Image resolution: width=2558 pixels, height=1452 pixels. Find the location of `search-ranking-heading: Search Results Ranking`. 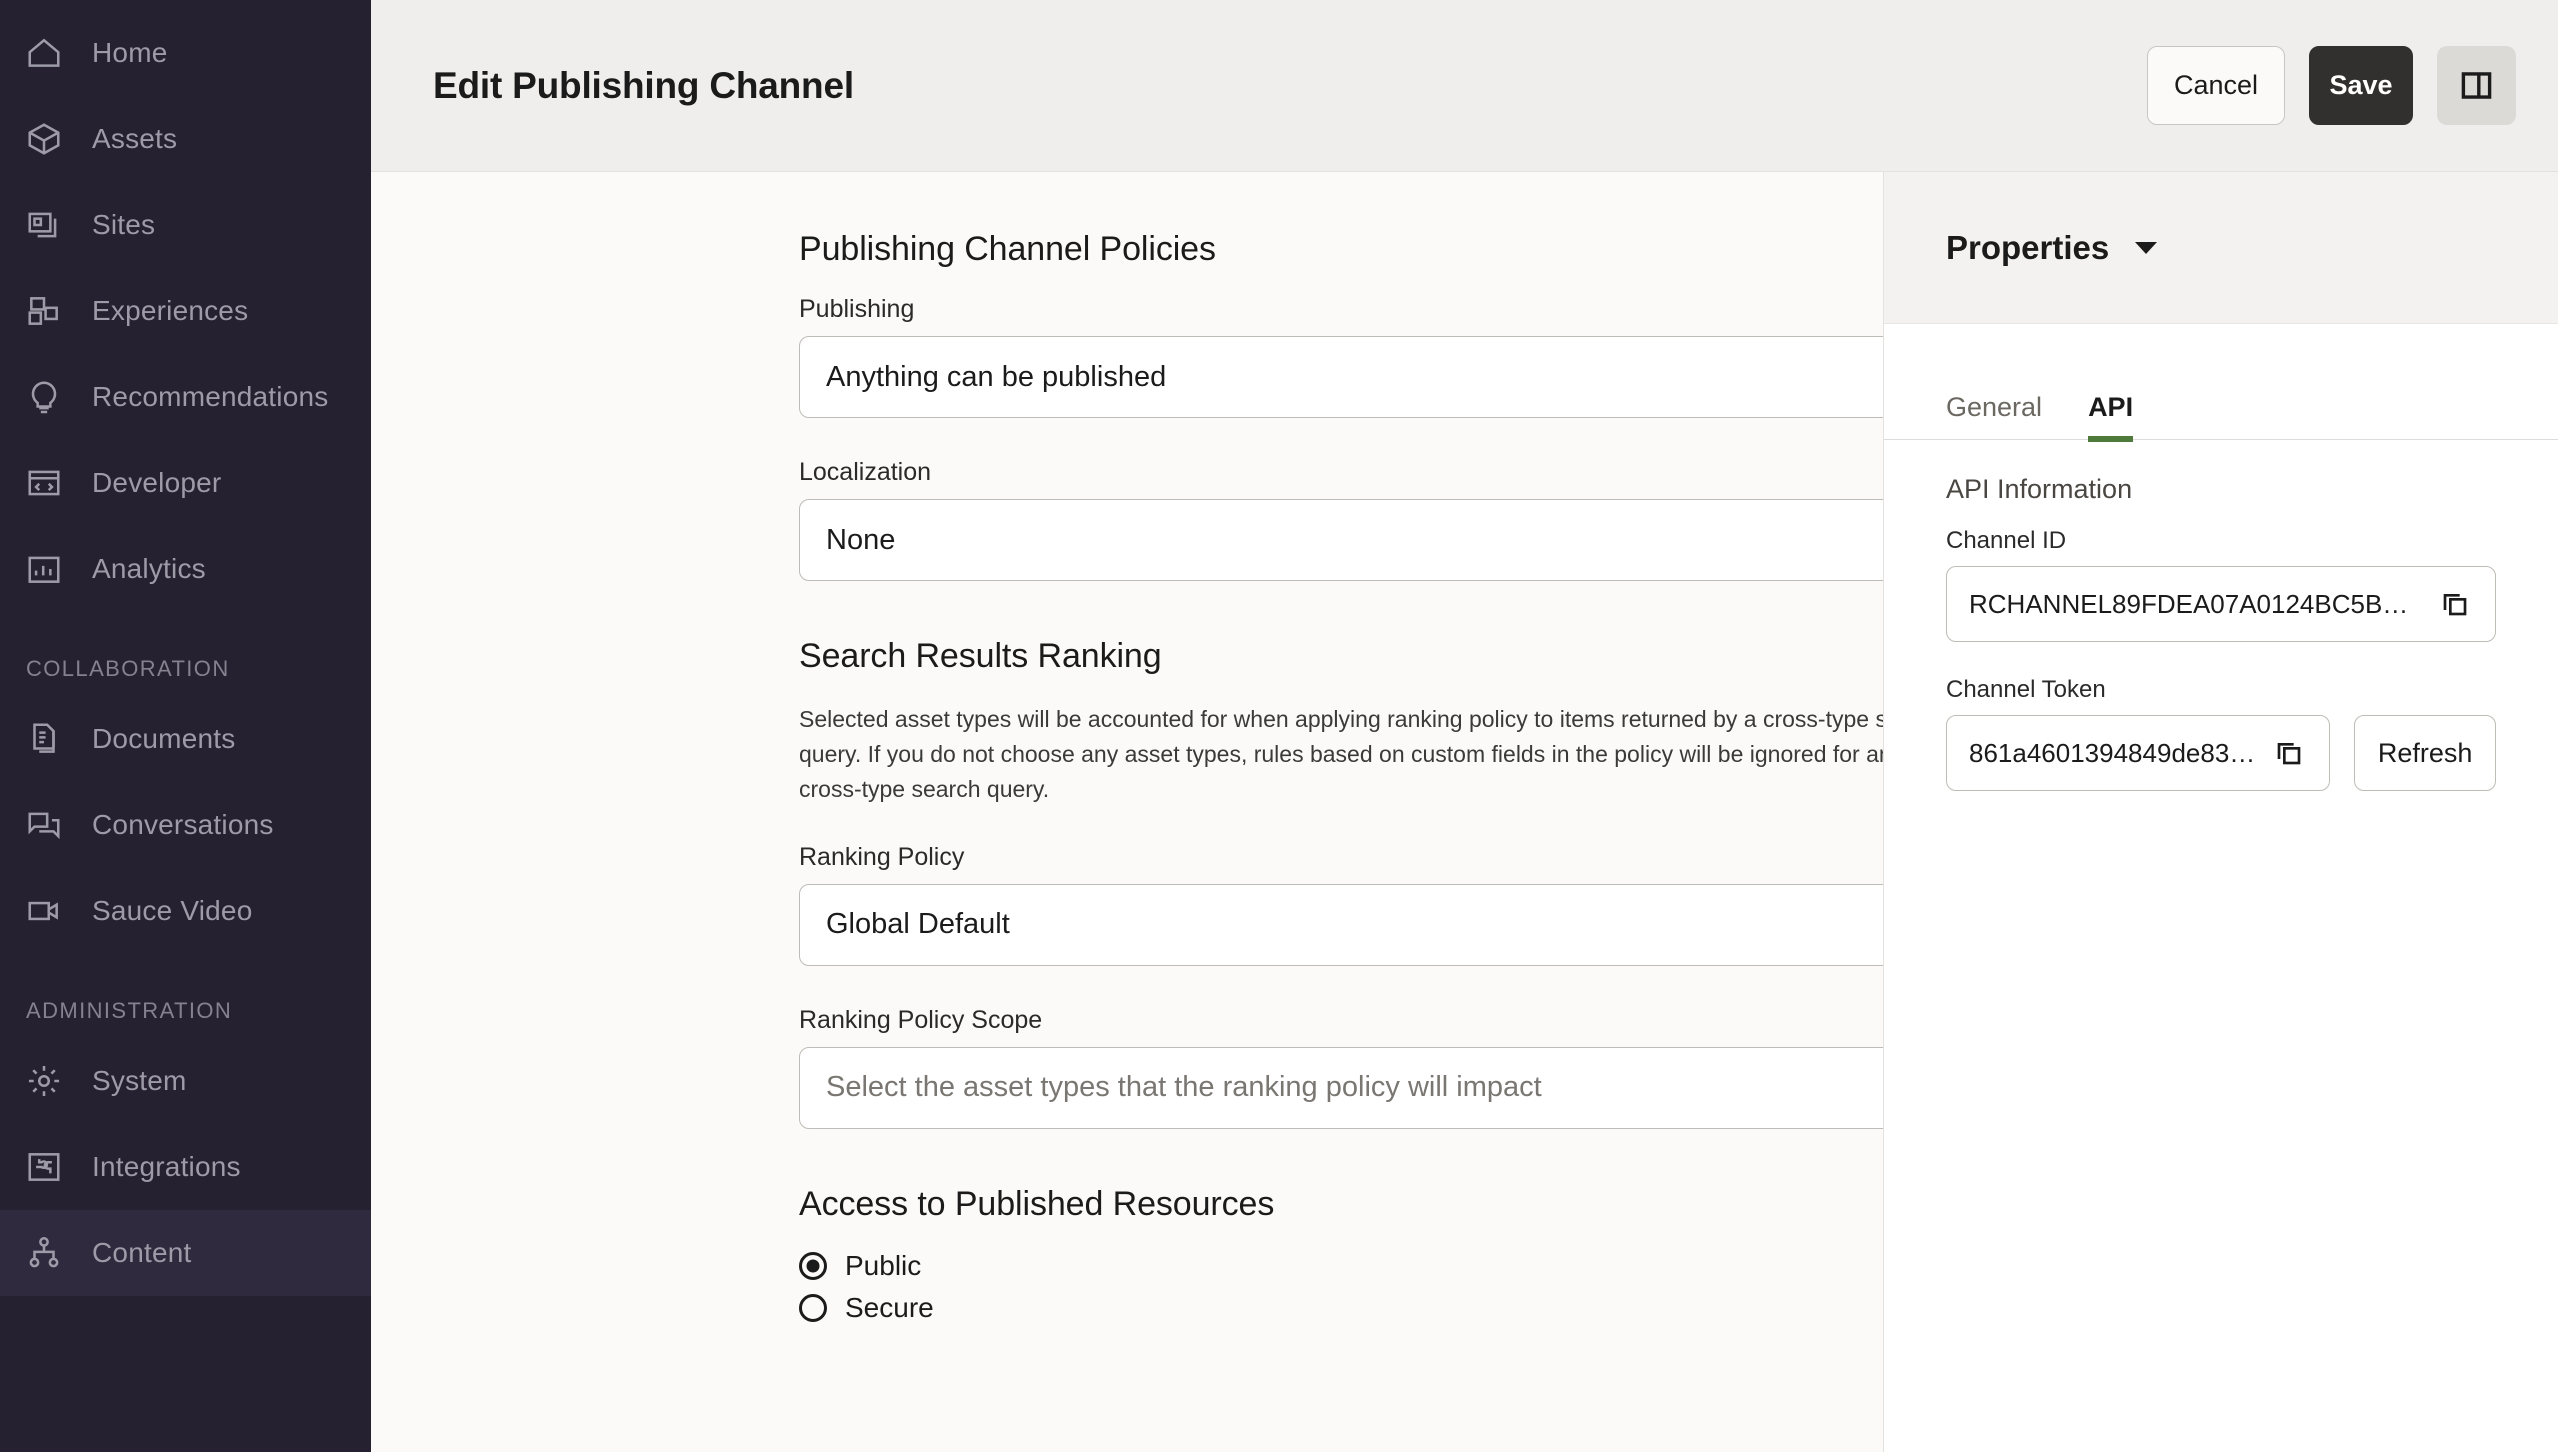

search-ranking-heading: Search Results Ranking is located at coordinates (980, 656).